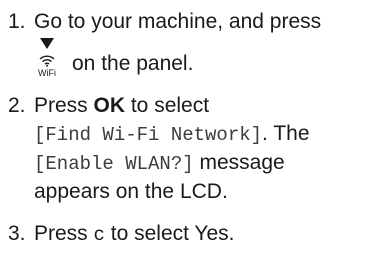 The width and height of the screenshot is (388, 256). Describe the element at coordinates (114, 164) in the screenshot. I see `lcd-message: [Enable WLAN?]` at that location.